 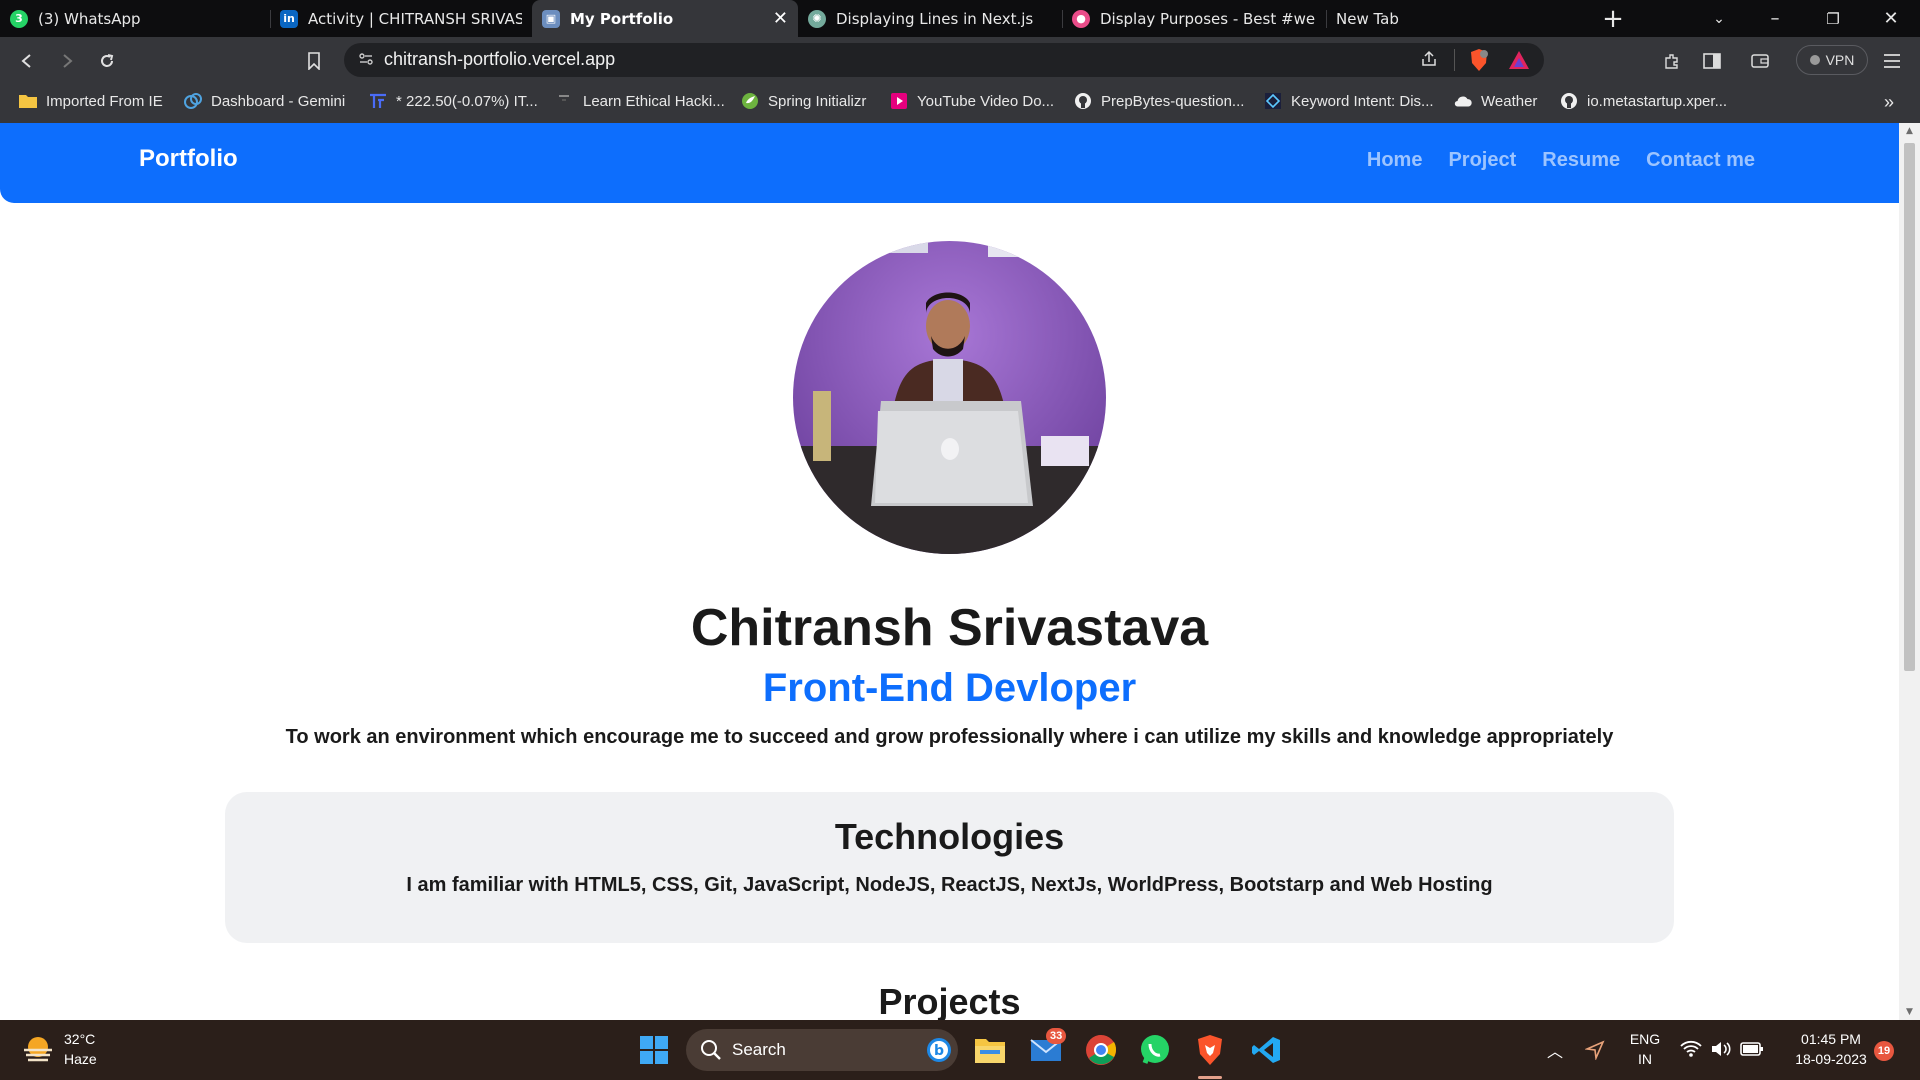 I want to click on hamburger-icon, so click(x=1892, y=61).